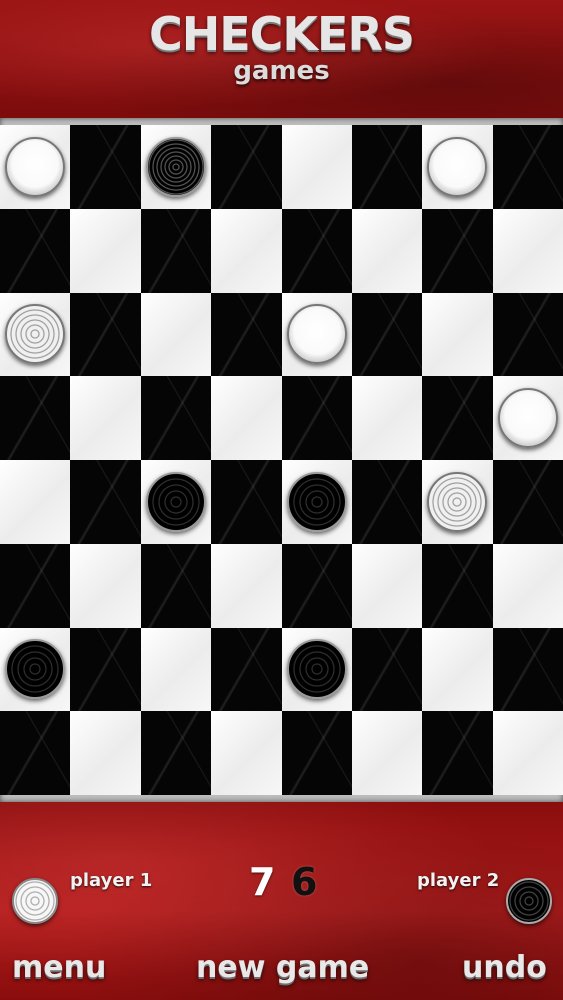 This screenshot has height=1000, width=563. Describe the element at coordinates (527, 669) in the screenshot. I see `board-square-r6c7` at that location.